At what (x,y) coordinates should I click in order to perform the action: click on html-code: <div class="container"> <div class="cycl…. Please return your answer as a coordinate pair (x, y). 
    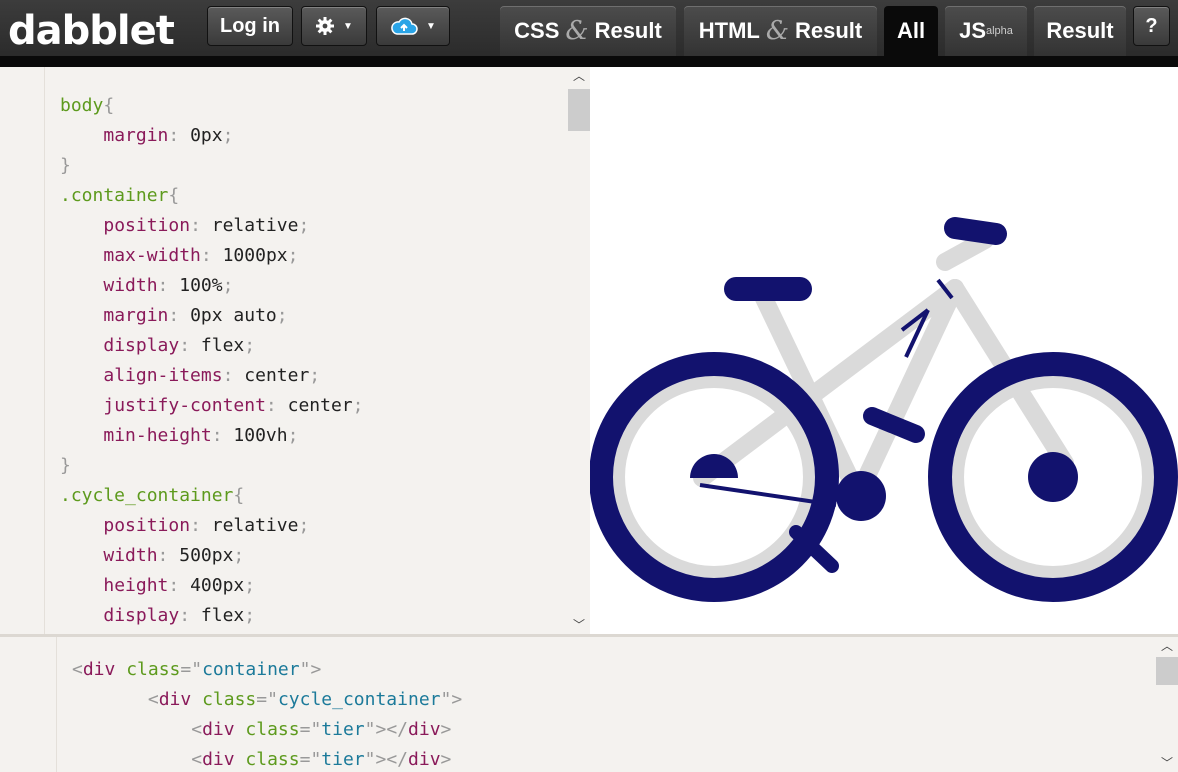
    Looking at the image, I should click on (267, 713).